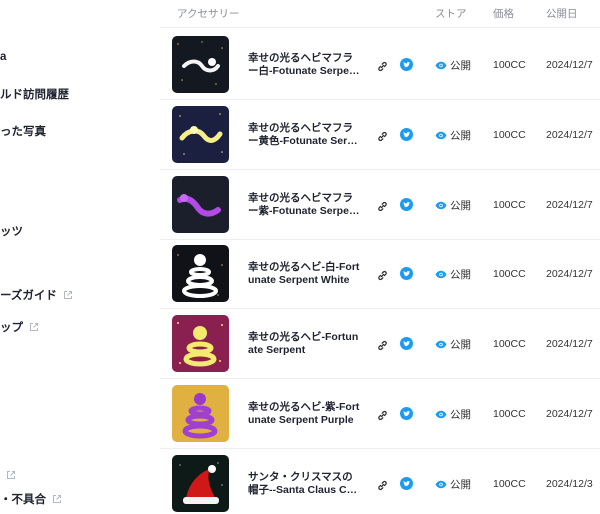 Image resolution: width=600 pixels, height=514 pixels. I want to click on column-header-price: 価格, so click(503, 14).